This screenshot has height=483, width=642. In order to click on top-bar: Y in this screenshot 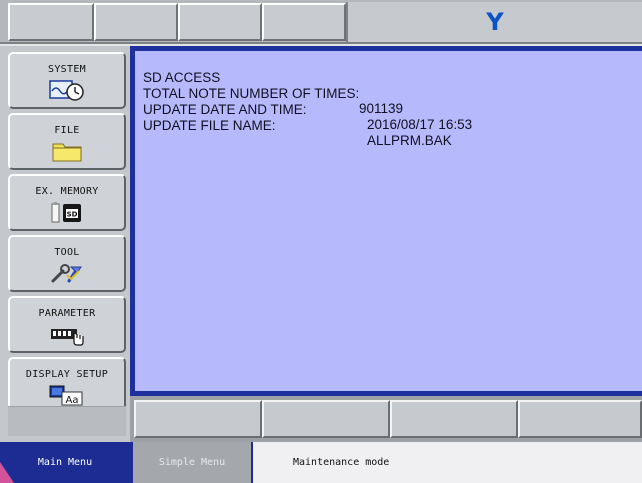, I will do `click(321, 22)`.